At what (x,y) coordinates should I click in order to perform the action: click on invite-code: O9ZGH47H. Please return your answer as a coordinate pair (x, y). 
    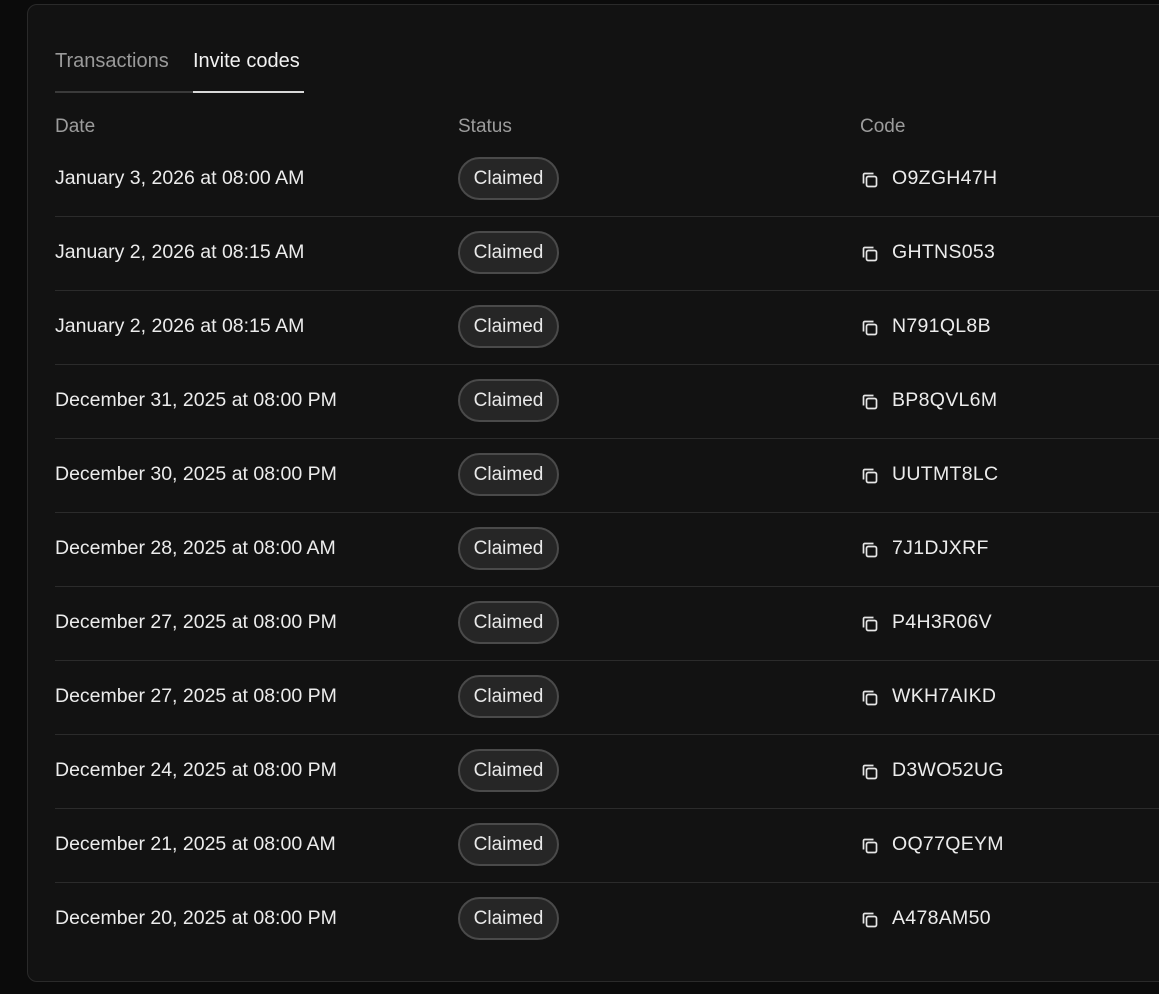
    Looking at the image, I should click on (945, 178).